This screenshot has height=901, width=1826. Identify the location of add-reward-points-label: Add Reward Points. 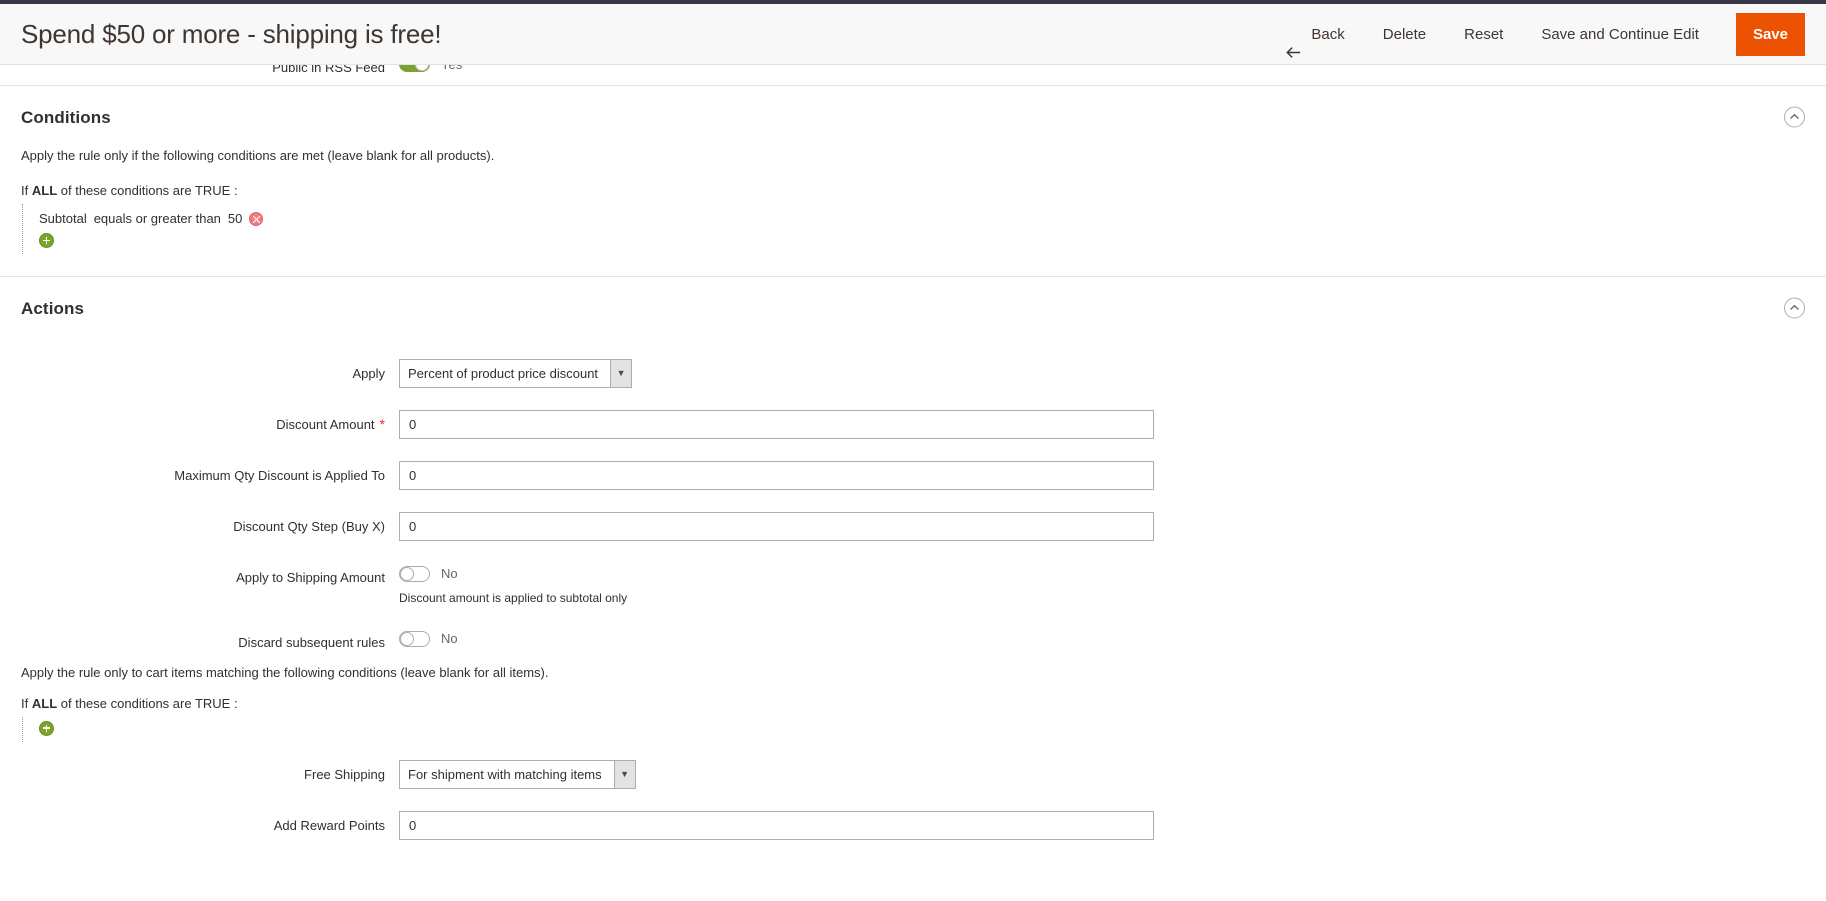
(329, 825).